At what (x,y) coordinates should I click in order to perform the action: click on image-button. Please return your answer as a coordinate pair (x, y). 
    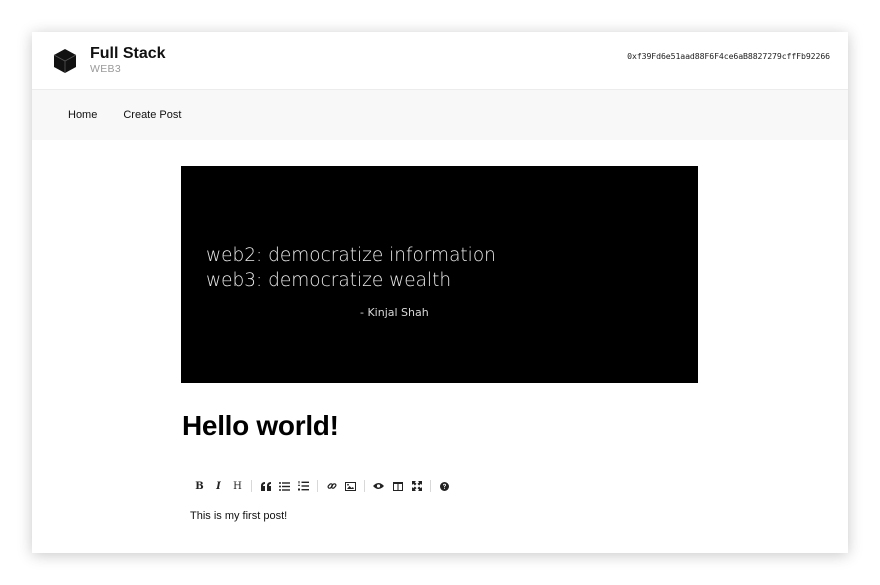
    Looking at the image, I should click on (350, 486).